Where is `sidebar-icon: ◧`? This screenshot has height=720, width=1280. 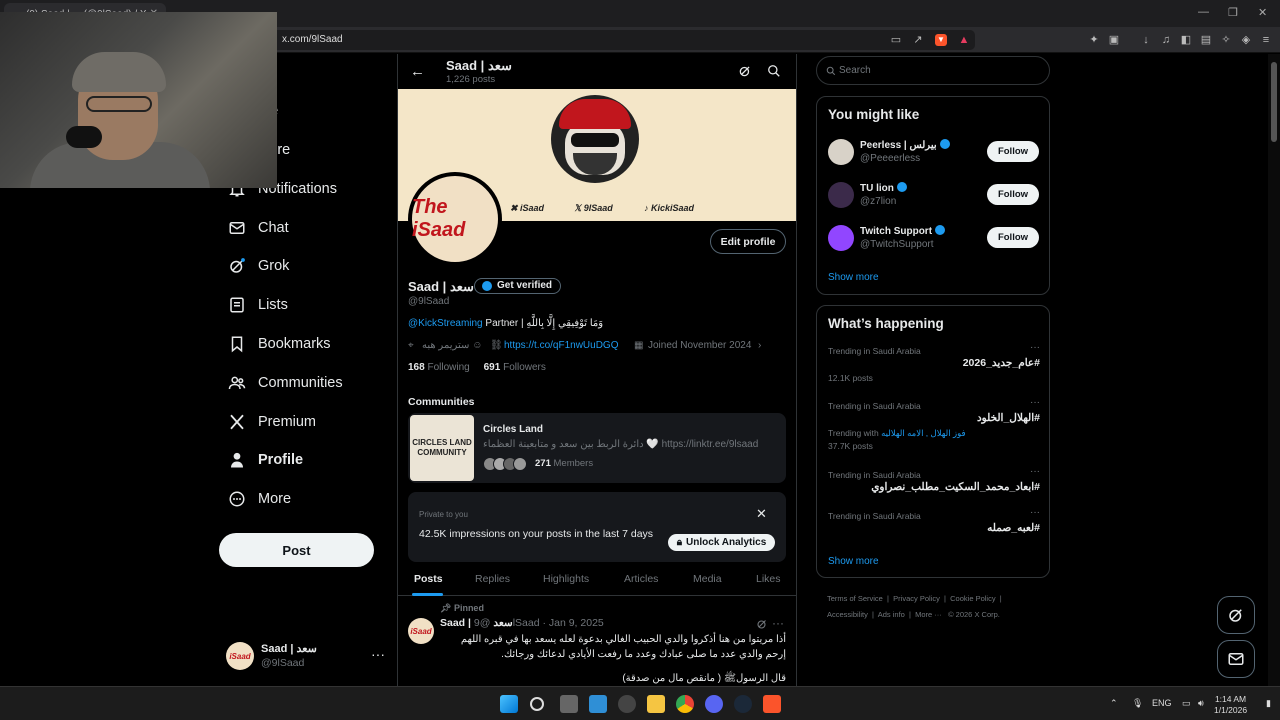
sidebar-icon: ◧ is located at coordinates (1186, 40).